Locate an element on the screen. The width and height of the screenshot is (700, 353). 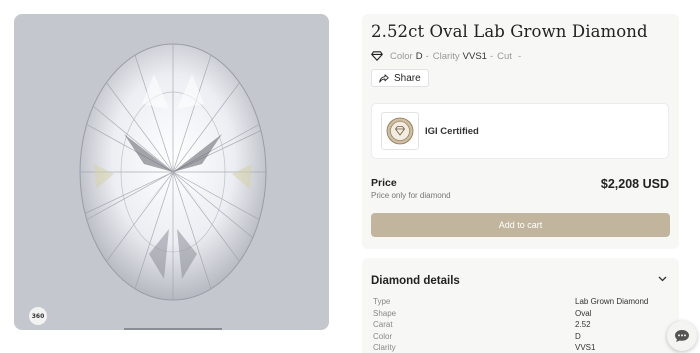
diamond-icon is located at coordinates (377, 56).